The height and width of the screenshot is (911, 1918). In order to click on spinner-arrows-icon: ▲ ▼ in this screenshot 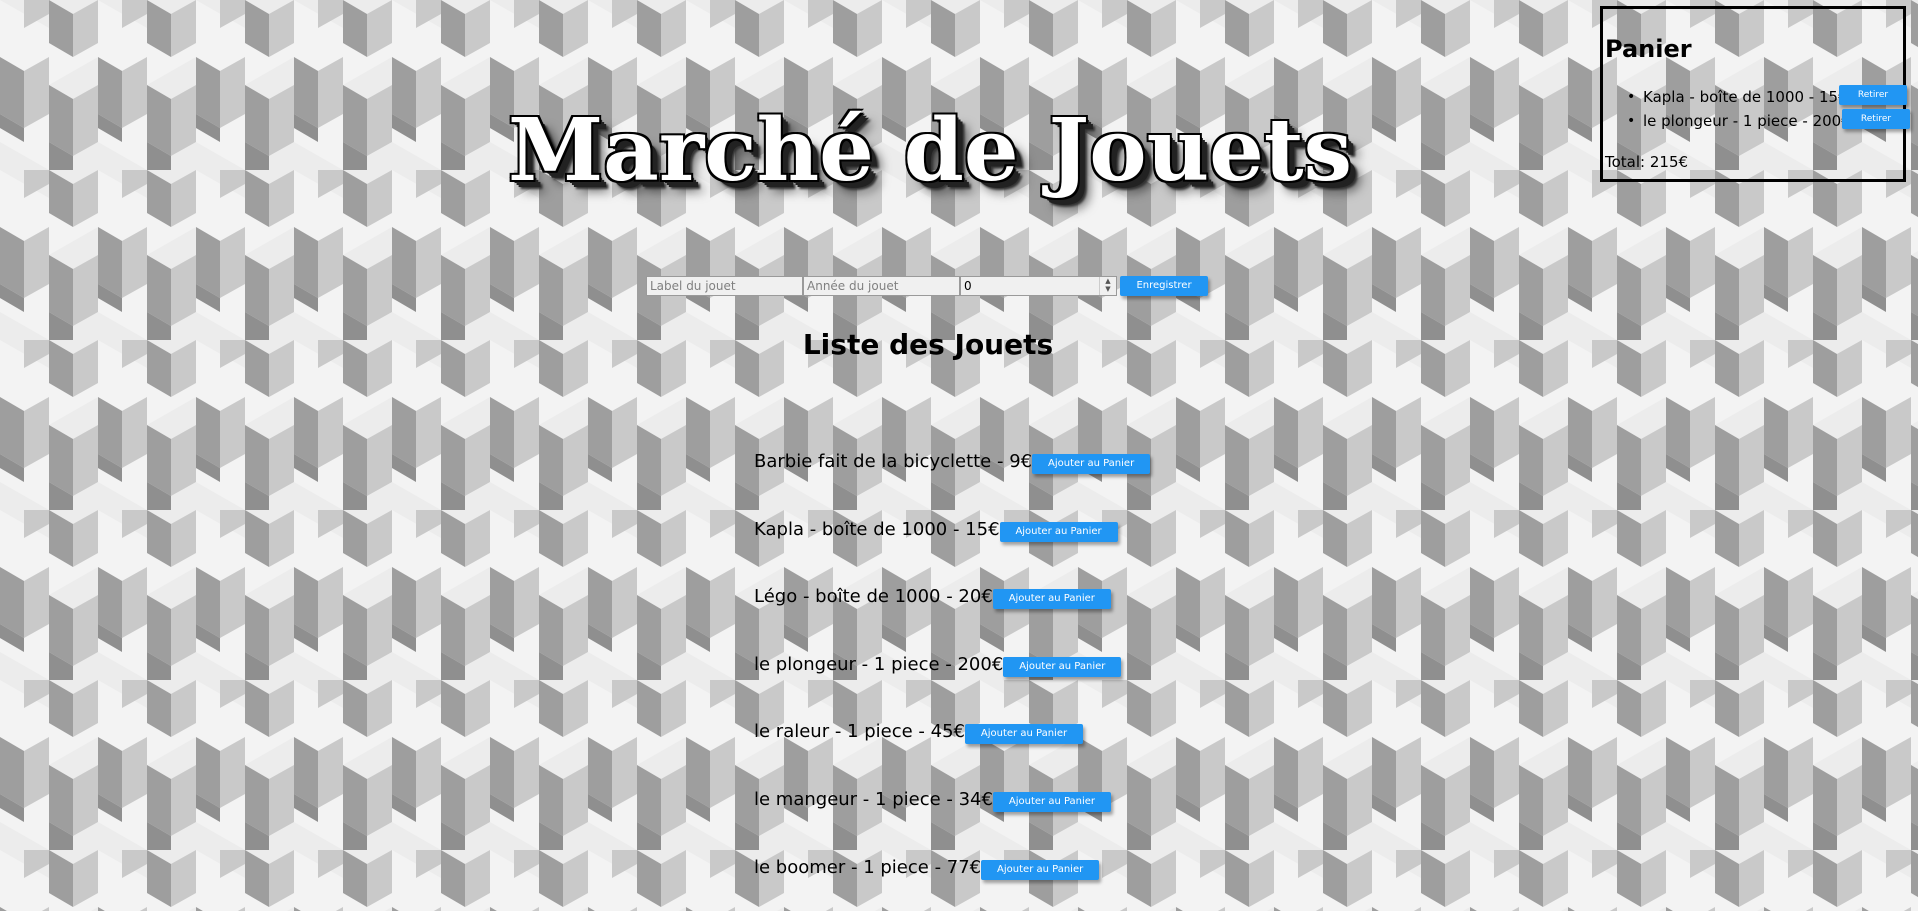, I will do `click(1107, 286)`.